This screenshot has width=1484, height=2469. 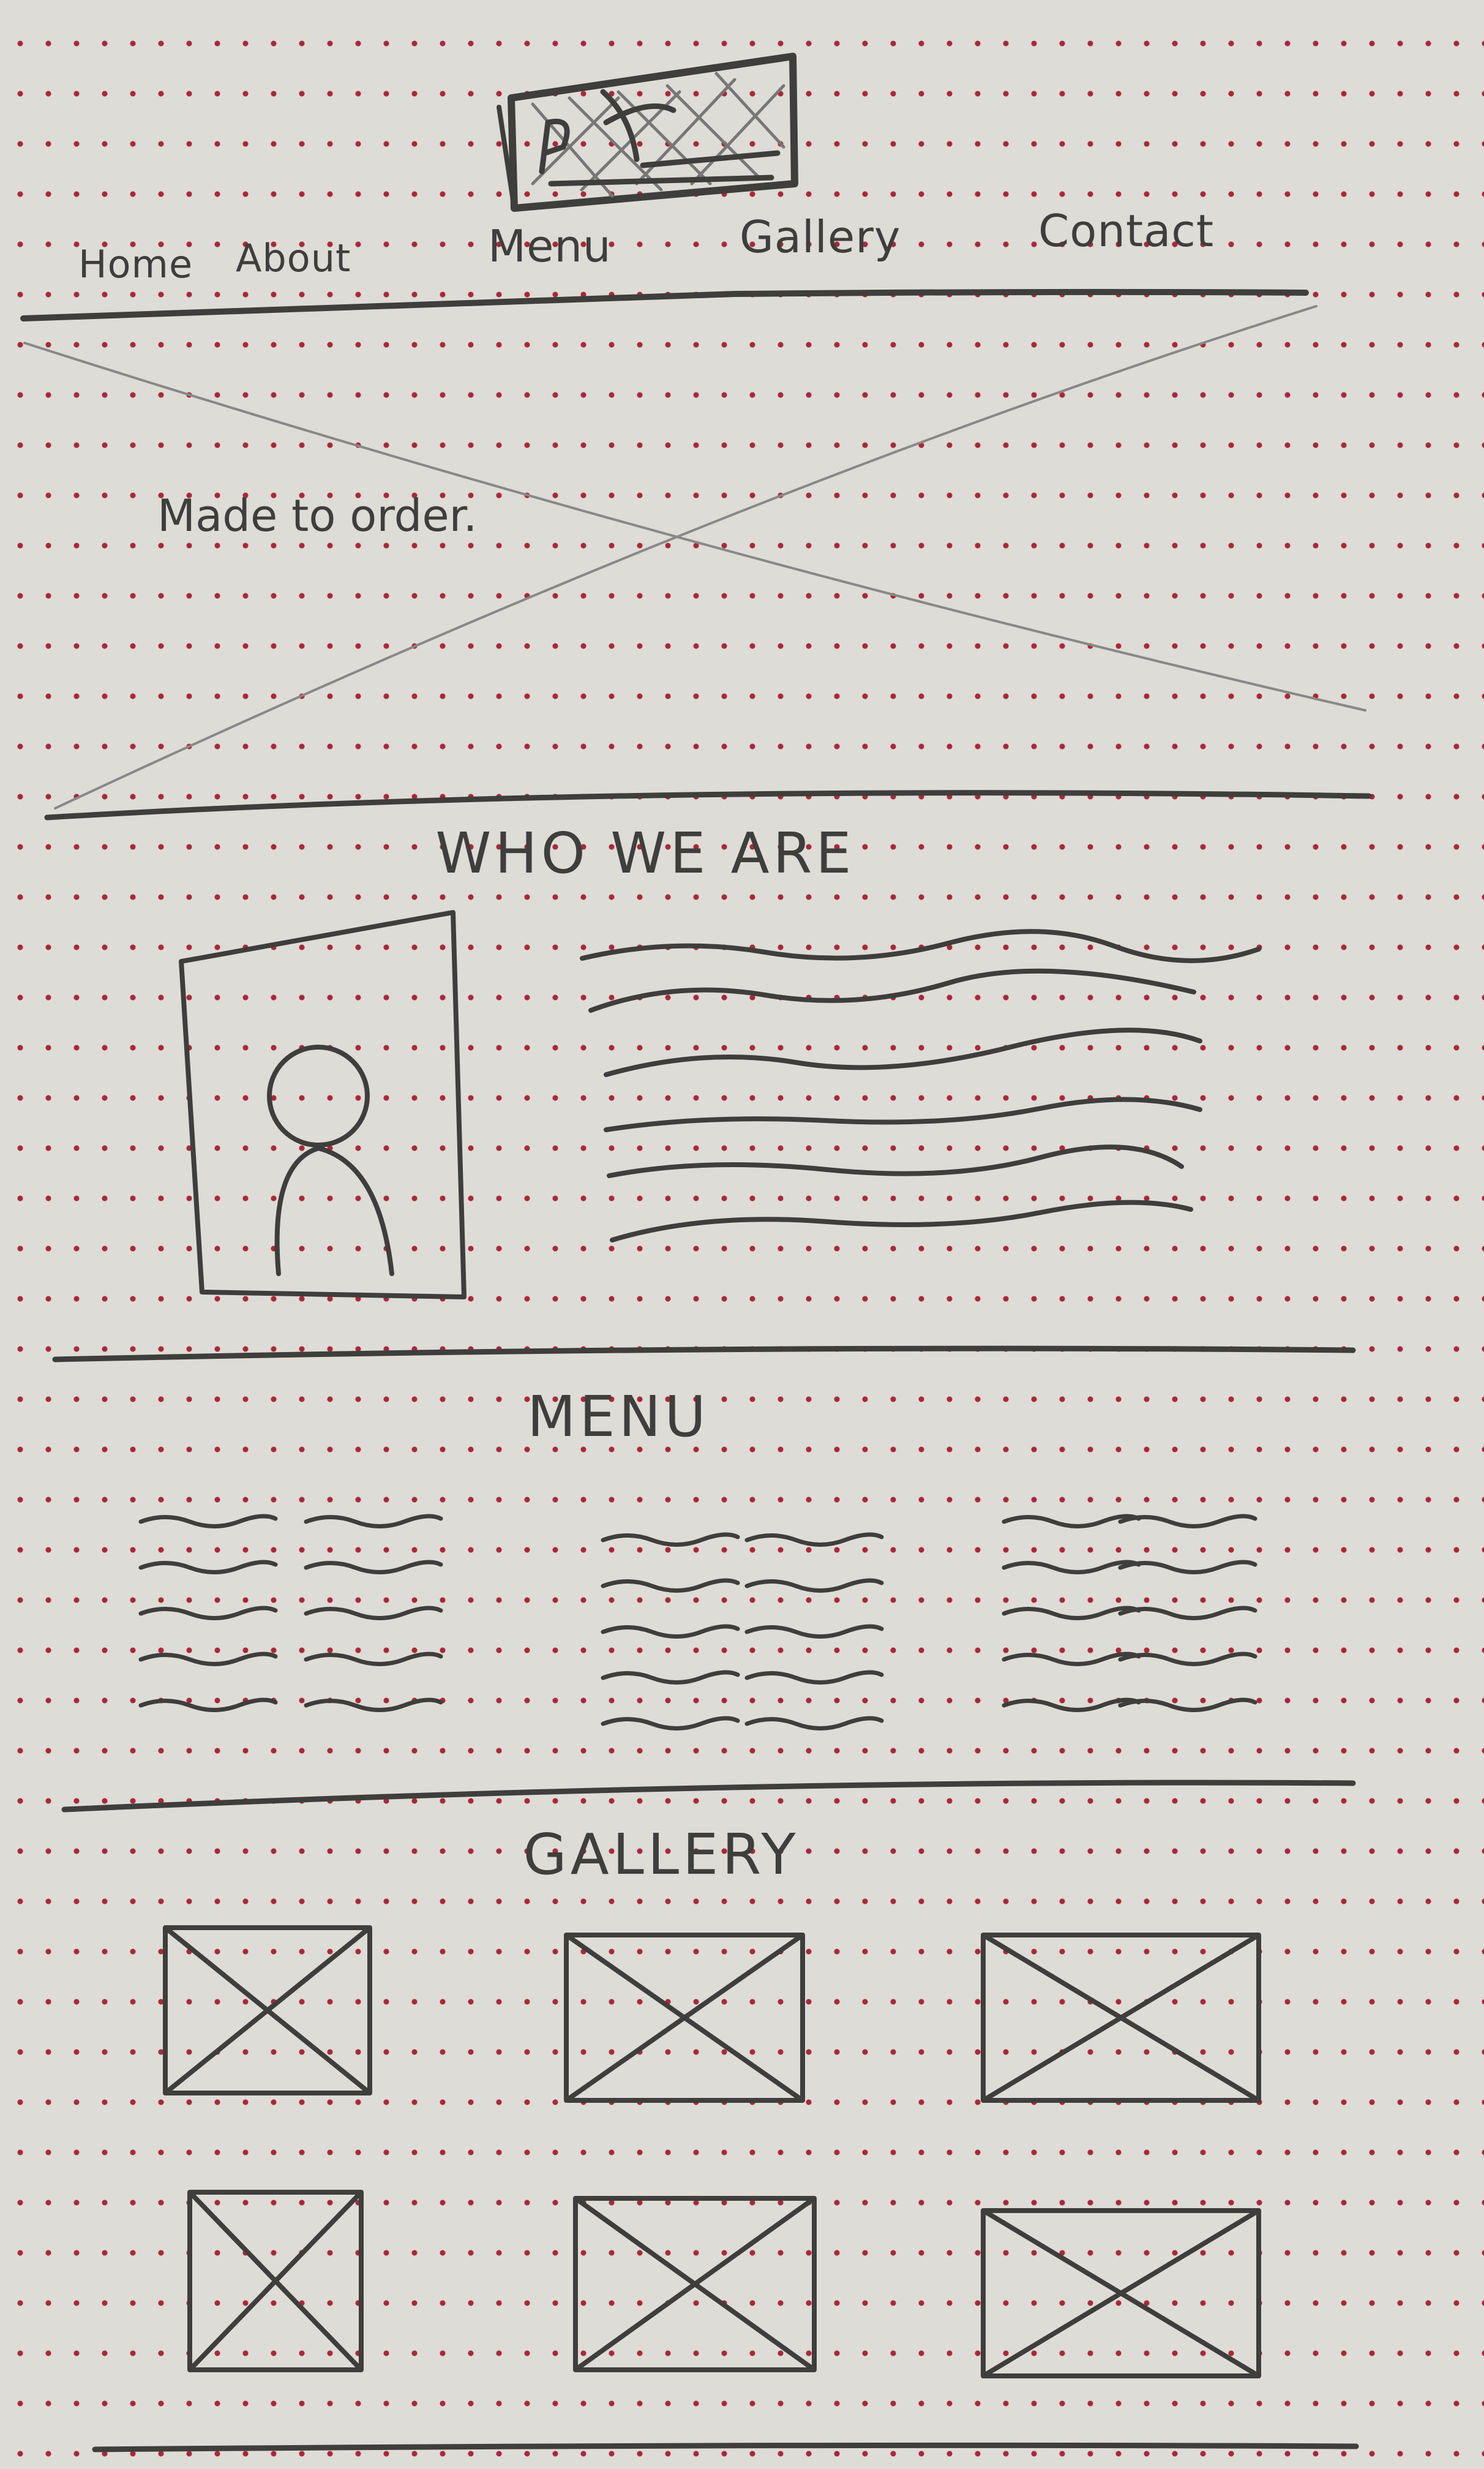 I want to click on nav-divider, so click(x=664, y=304).